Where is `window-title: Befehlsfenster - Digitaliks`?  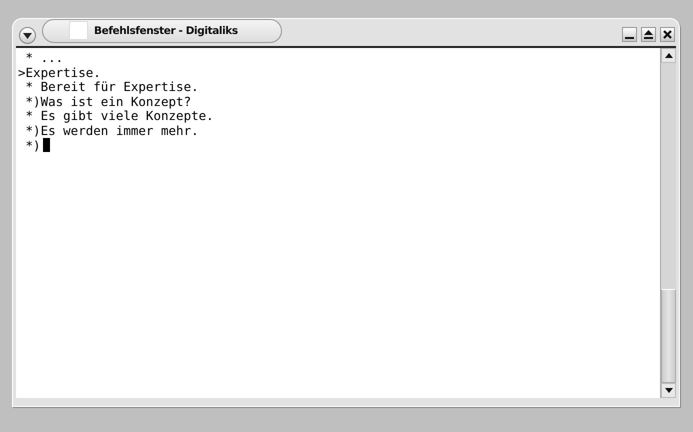 window-title: Befehlsfenster - Digitaliks is located at coordinates (166, 30).